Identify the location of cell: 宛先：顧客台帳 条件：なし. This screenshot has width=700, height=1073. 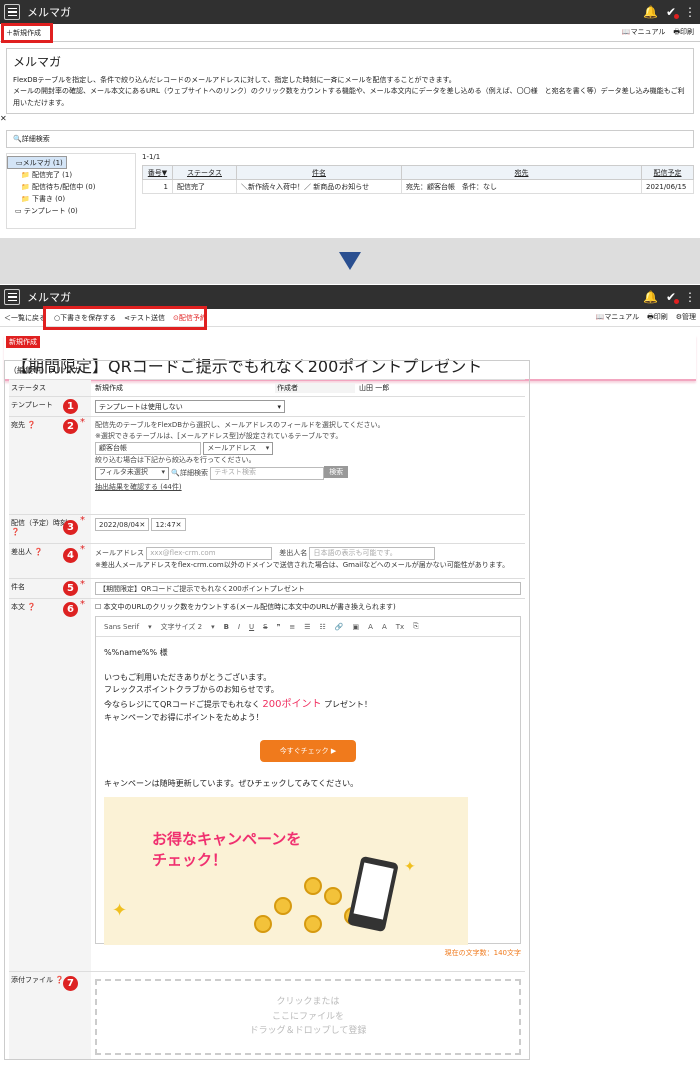
(521, 186).